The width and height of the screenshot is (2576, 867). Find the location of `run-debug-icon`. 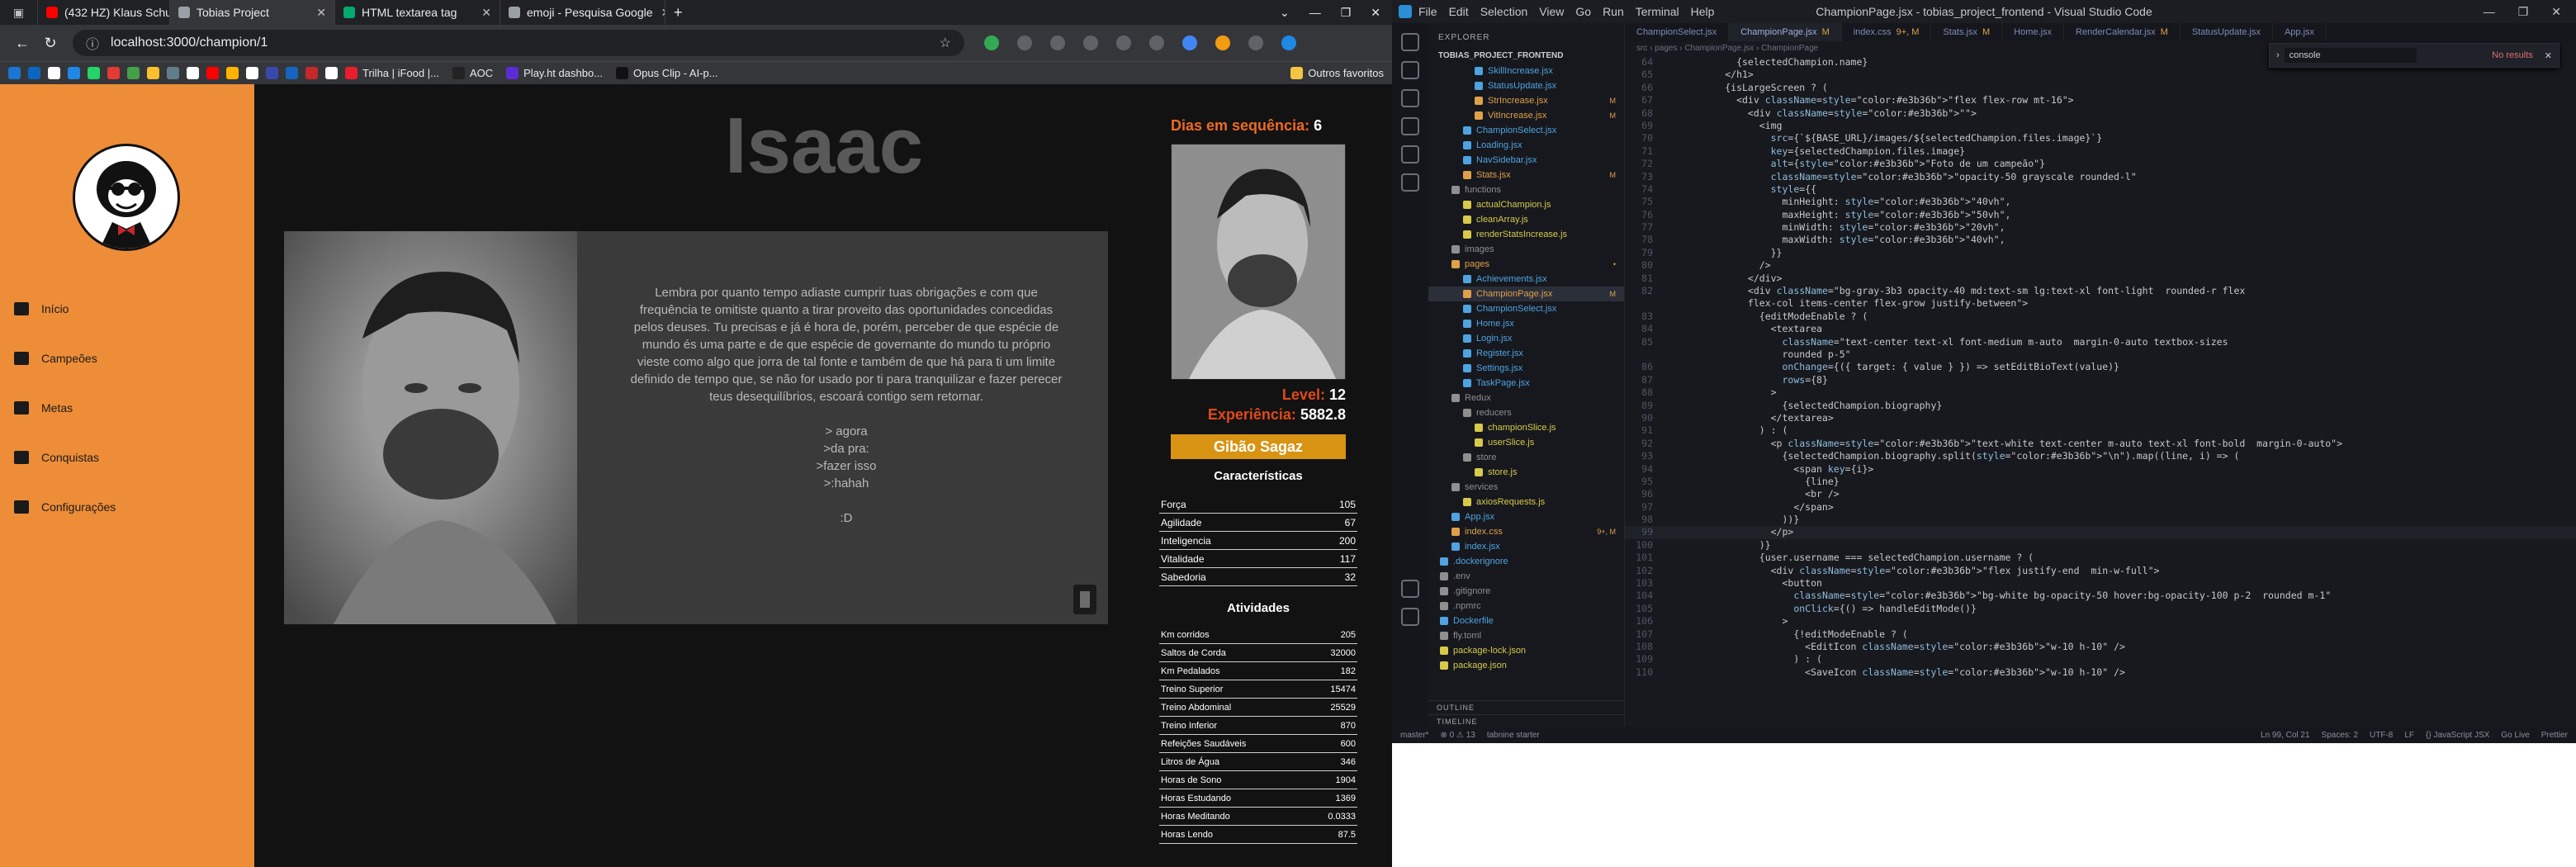

run-debug-icon is located at coordinates (1410, 126).